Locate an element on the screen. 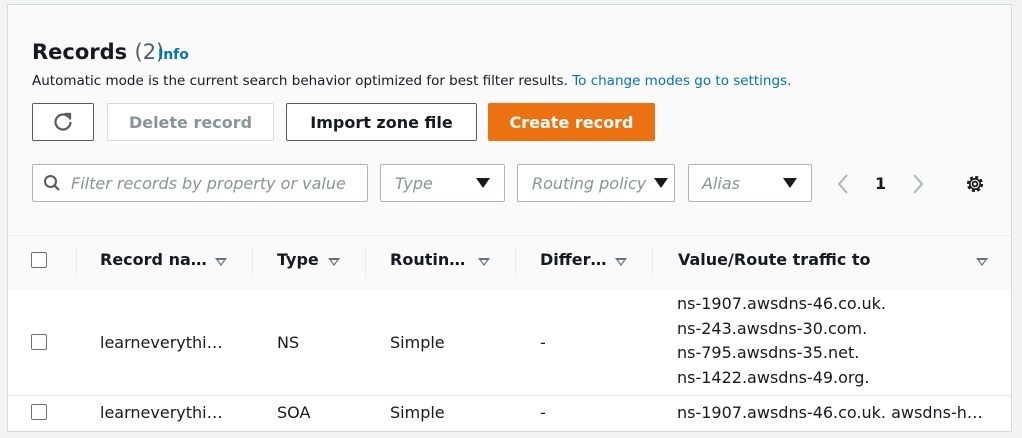 This screenshot has height=438, width=1022. column-header-value: Value/Route traffic to is located at coordinates (774, 259).